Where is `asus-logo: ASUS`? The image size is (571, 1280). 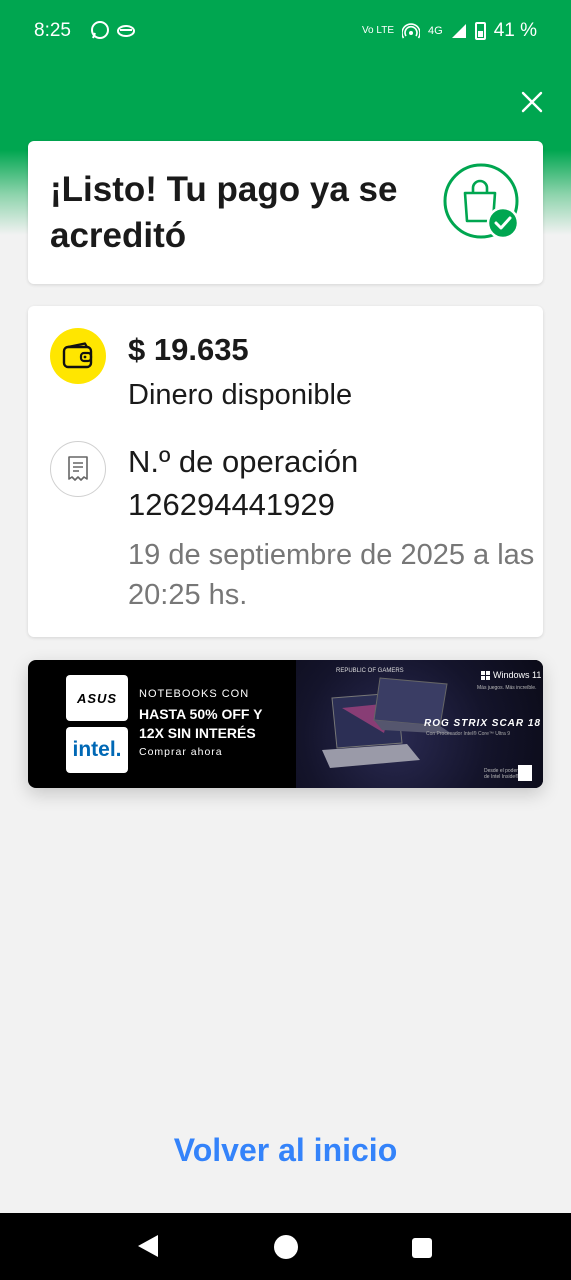
asus-logo: ASUS is located at coordinates (97, 698).